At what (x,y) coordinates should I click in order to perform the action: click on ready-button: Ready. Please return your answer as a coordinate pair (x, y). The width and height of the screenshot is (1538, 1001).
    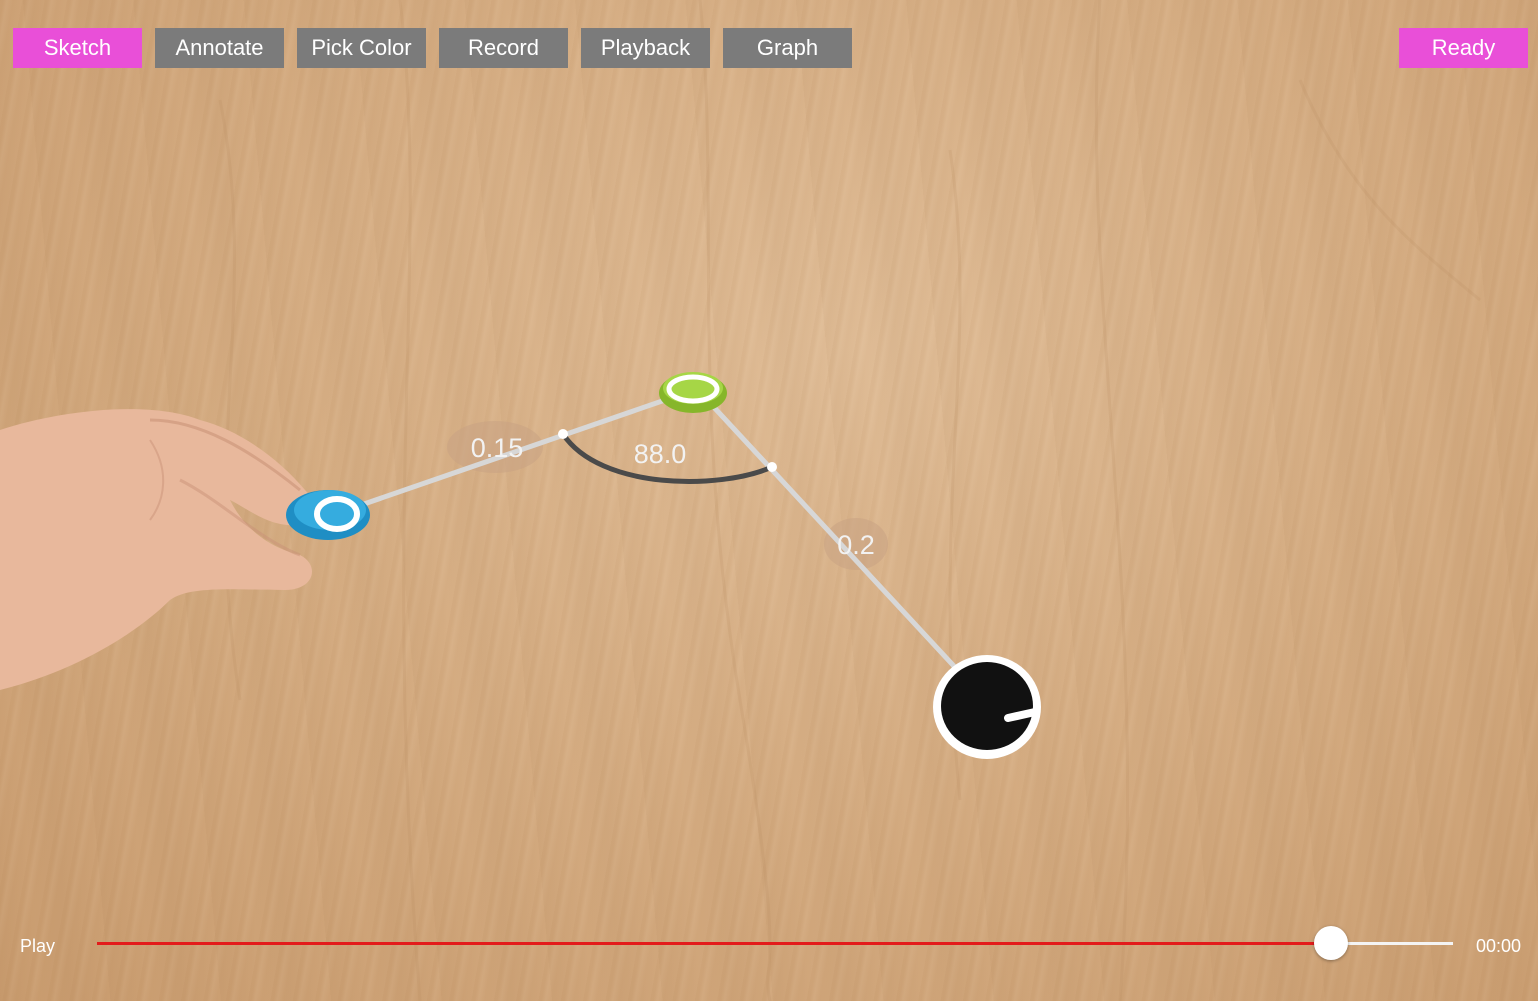
    Looking at the image, I should click on (1463, 48).